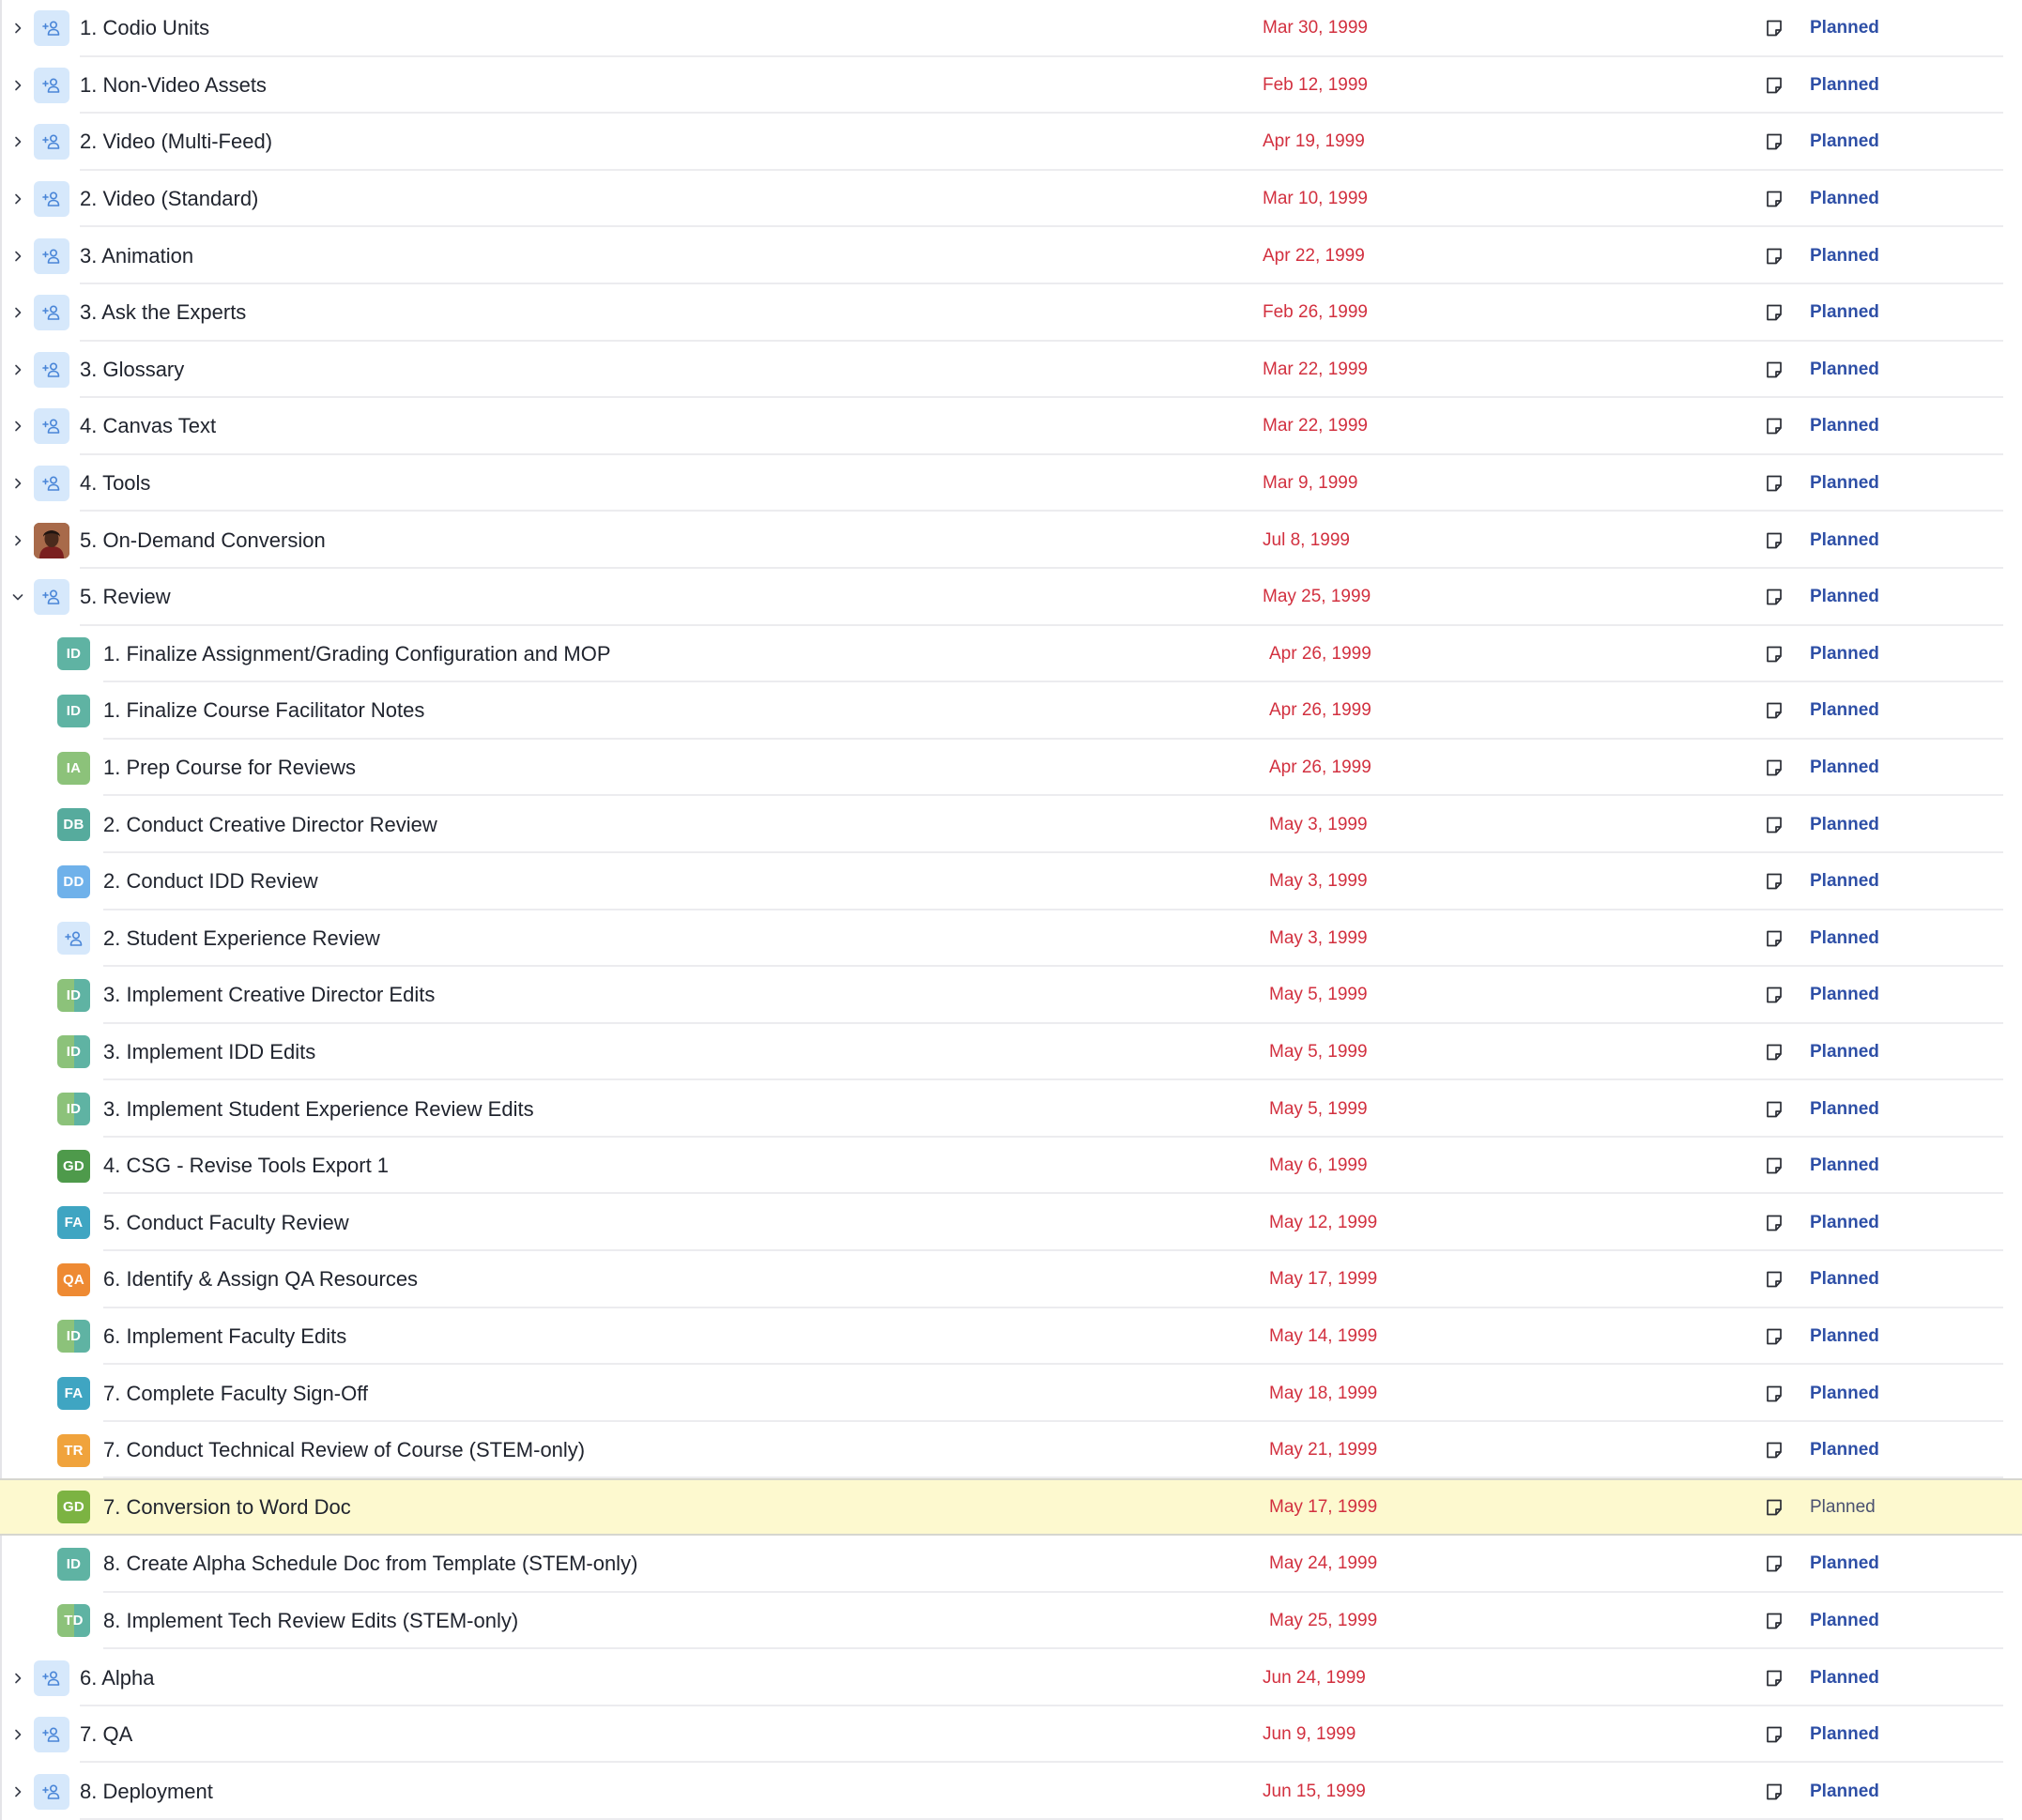 The image size is (2022, 1820). I want to click on task-name: 6. Implement Faculty Edits, so click(225, 1336).